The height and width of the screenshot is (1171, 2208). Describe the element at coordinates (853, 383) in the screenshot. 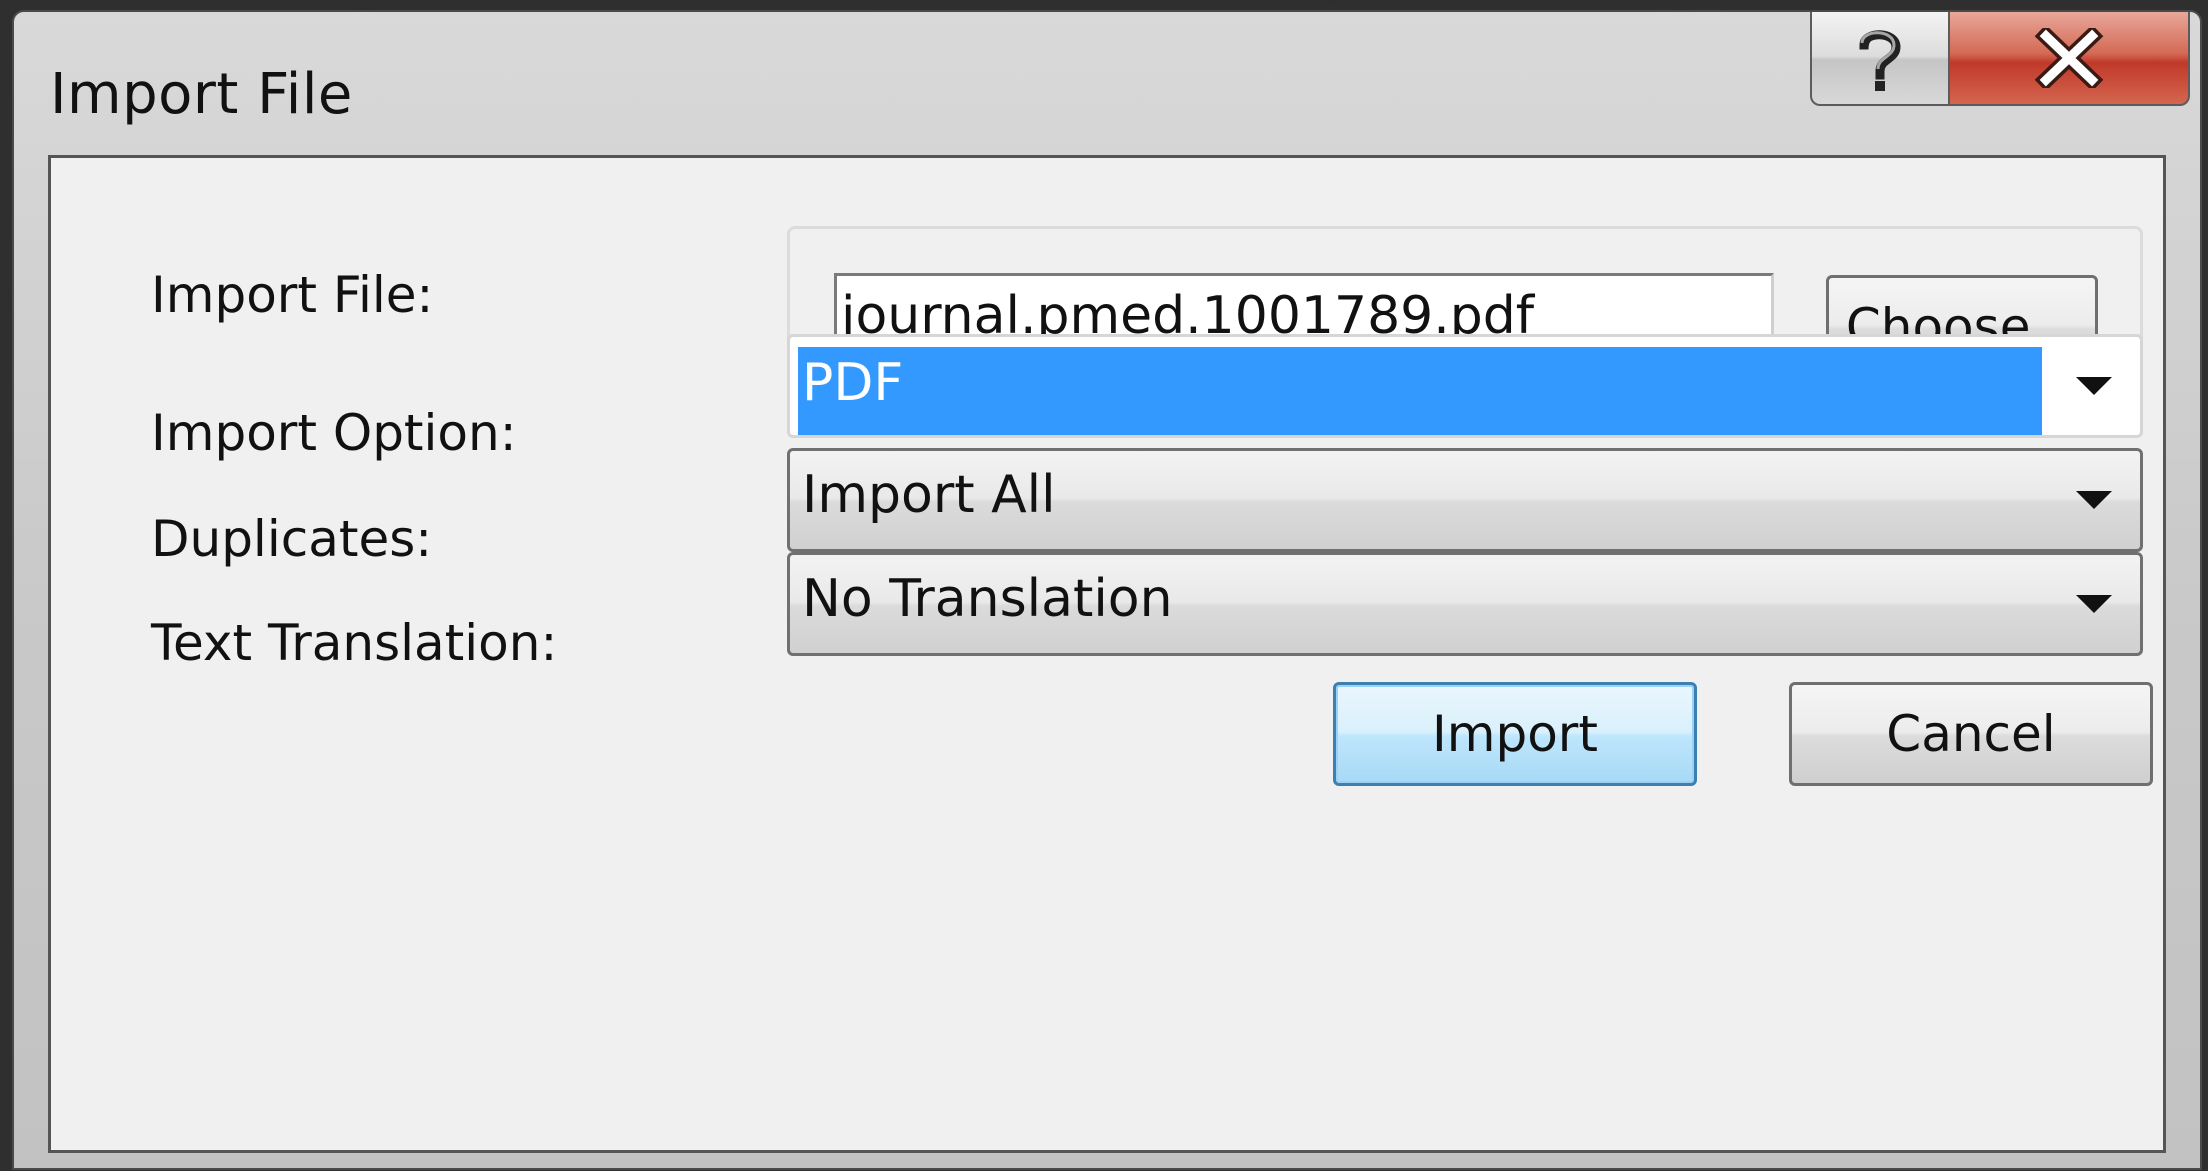

I see `import-option-value: PDF` at that location.